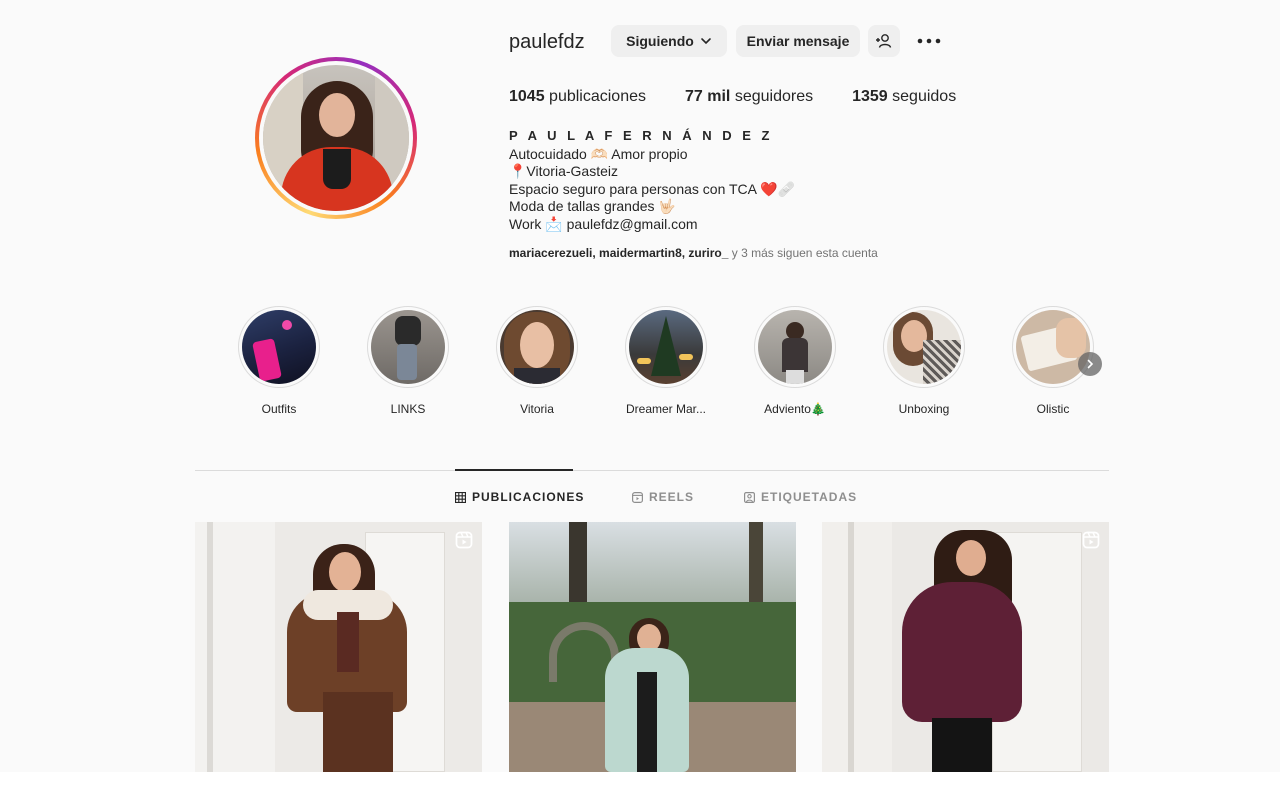 This screenshot has width=1280, height=807. I want to click on add-user-icon, so click(884, 41).